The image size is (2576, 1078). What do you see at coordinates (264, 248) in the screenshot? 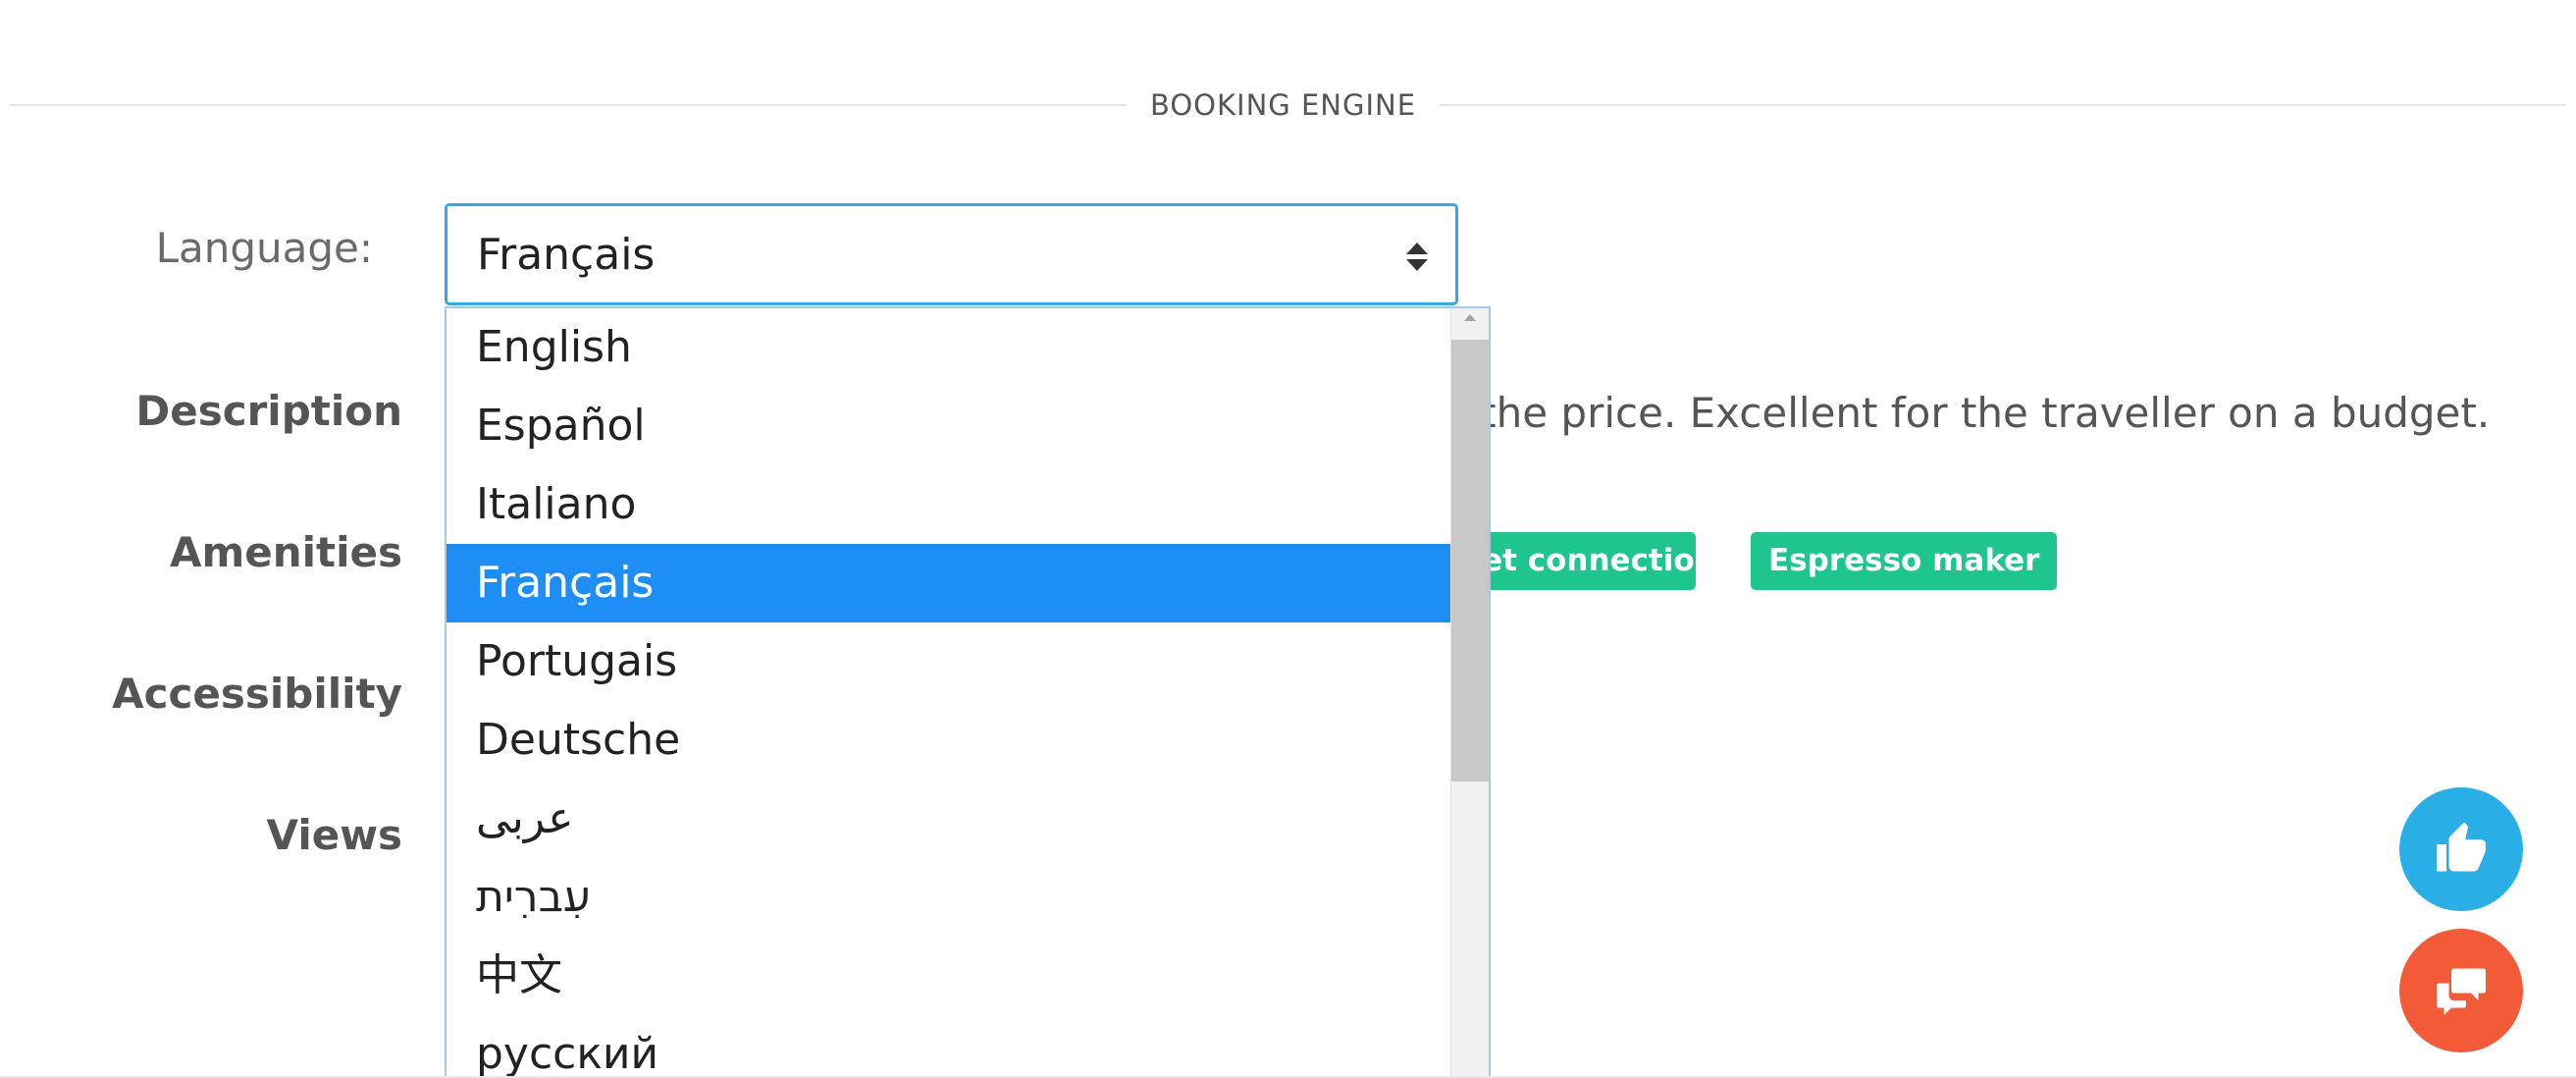
I see `language-label: Language:` at bounding box center [264, 248].